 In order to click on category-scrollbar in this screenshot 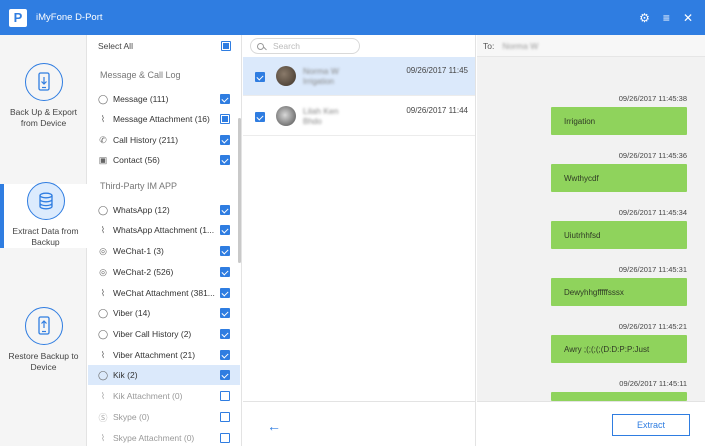, I will do `click(239, 190)`.